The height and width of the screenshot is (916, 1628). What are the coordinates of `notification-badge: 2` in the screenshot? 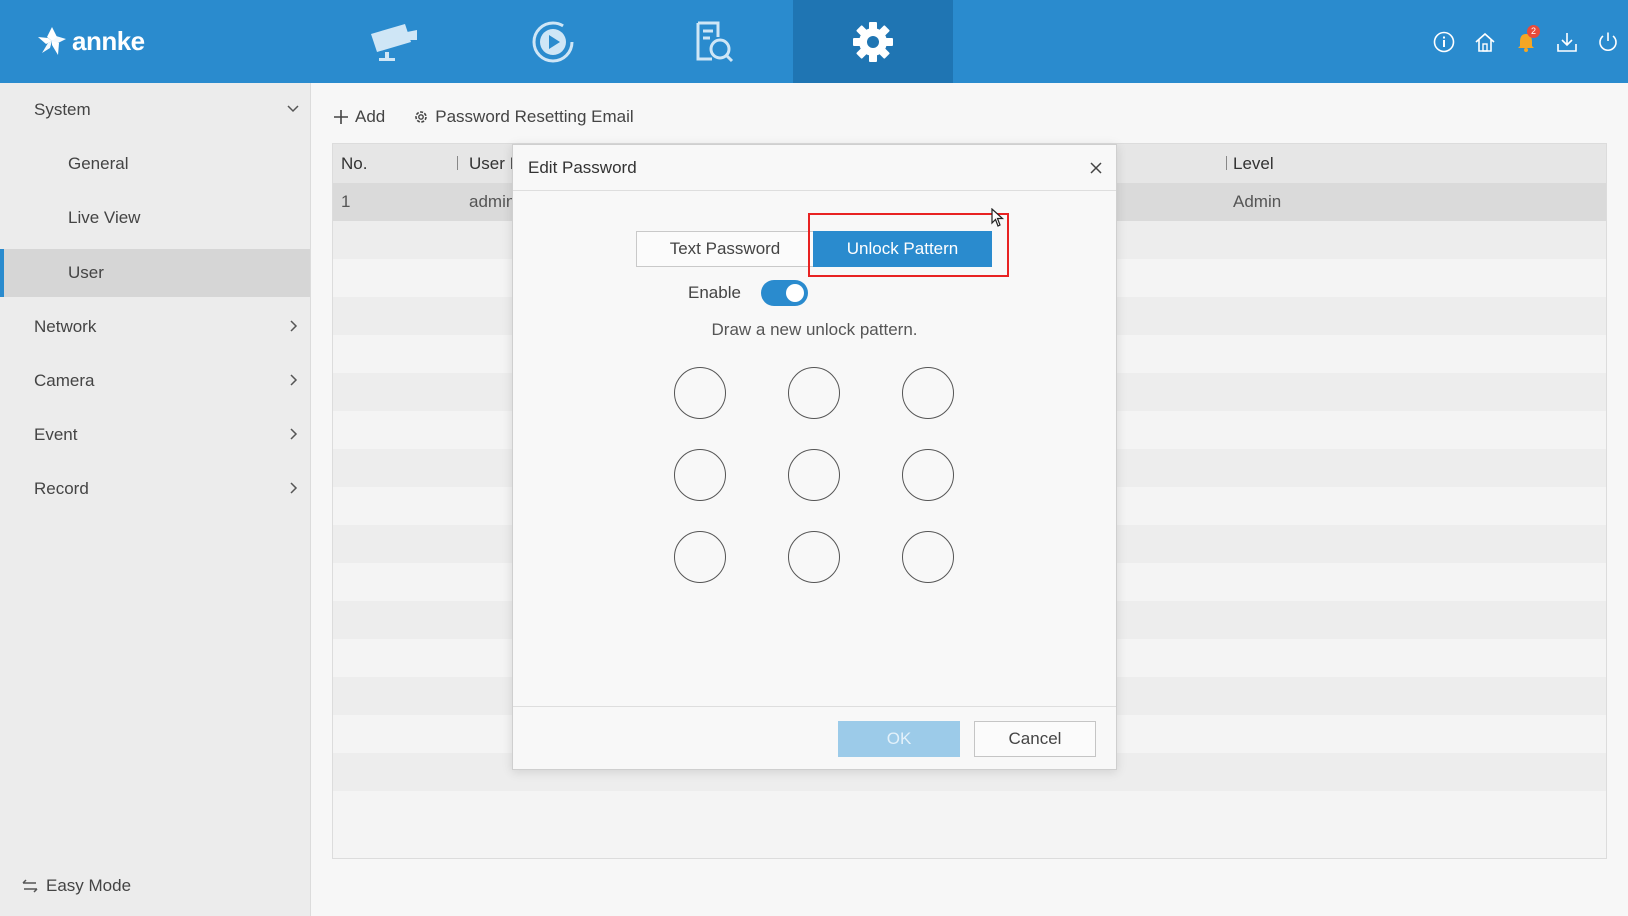 It's located at (1533, 31).